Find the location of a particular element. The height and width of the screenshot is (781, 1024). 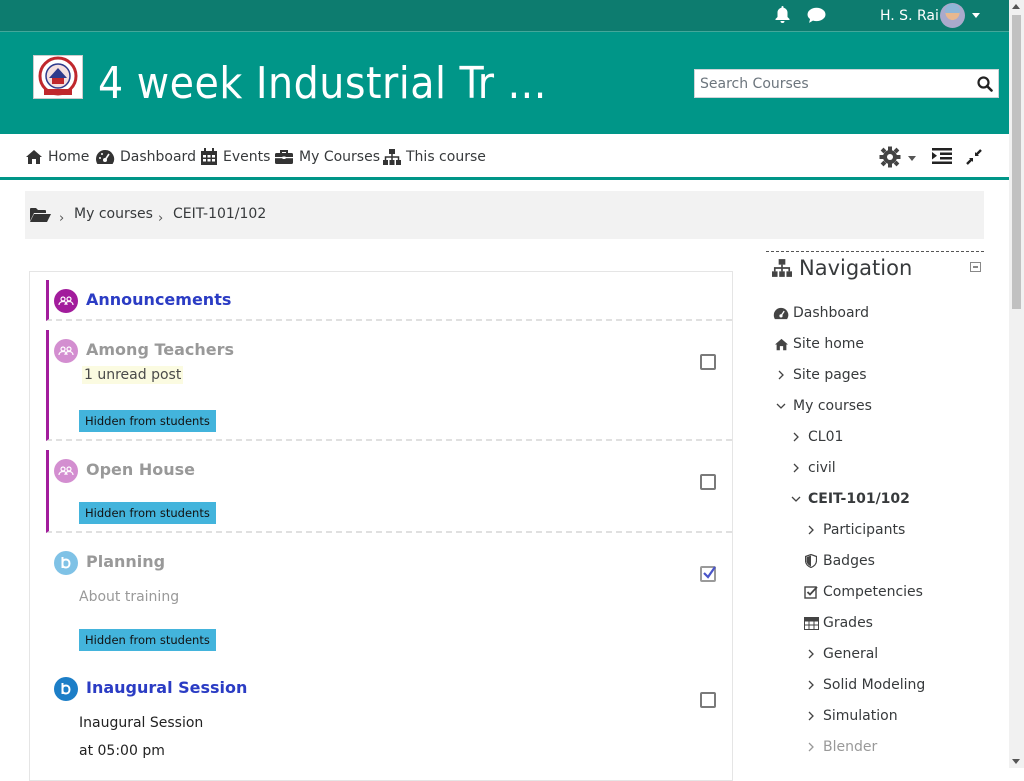

folder-open-icon is located at coordinates (40, 217).